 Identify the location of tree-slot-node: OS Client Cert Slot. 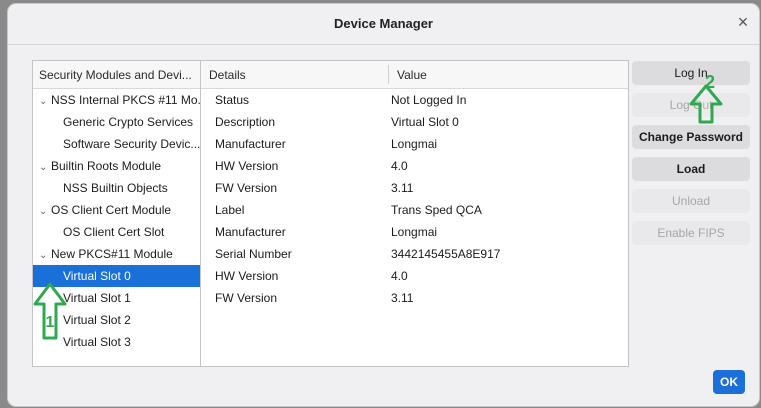
(116, 232).